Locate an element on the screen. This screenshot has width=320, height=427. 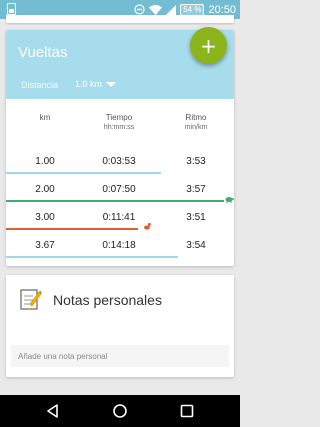
home-icon is located at coordinates (120, 411).